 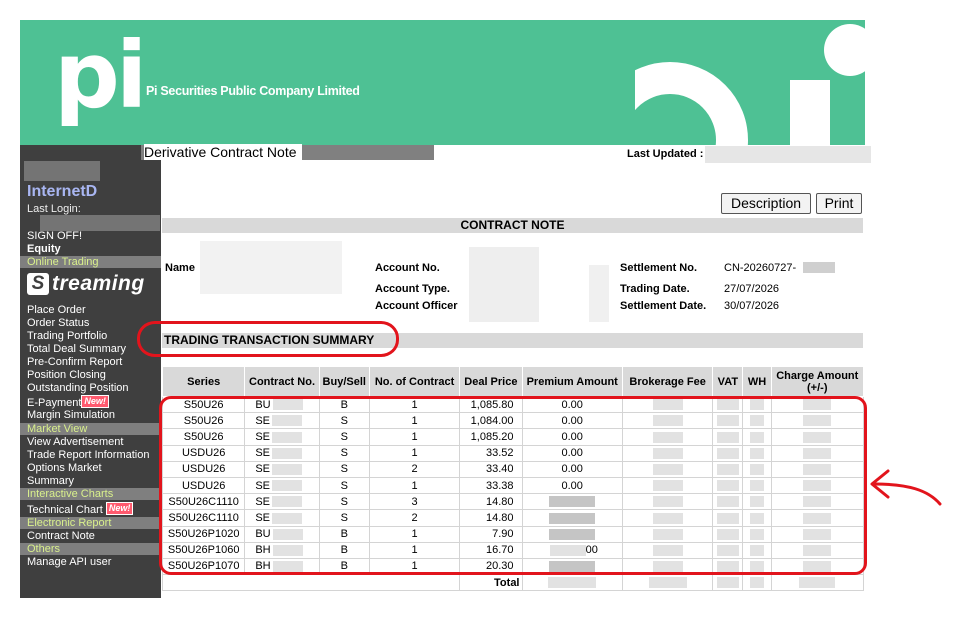 I want to click on col-contract-no: Contract No., so click(x=282, y=381).